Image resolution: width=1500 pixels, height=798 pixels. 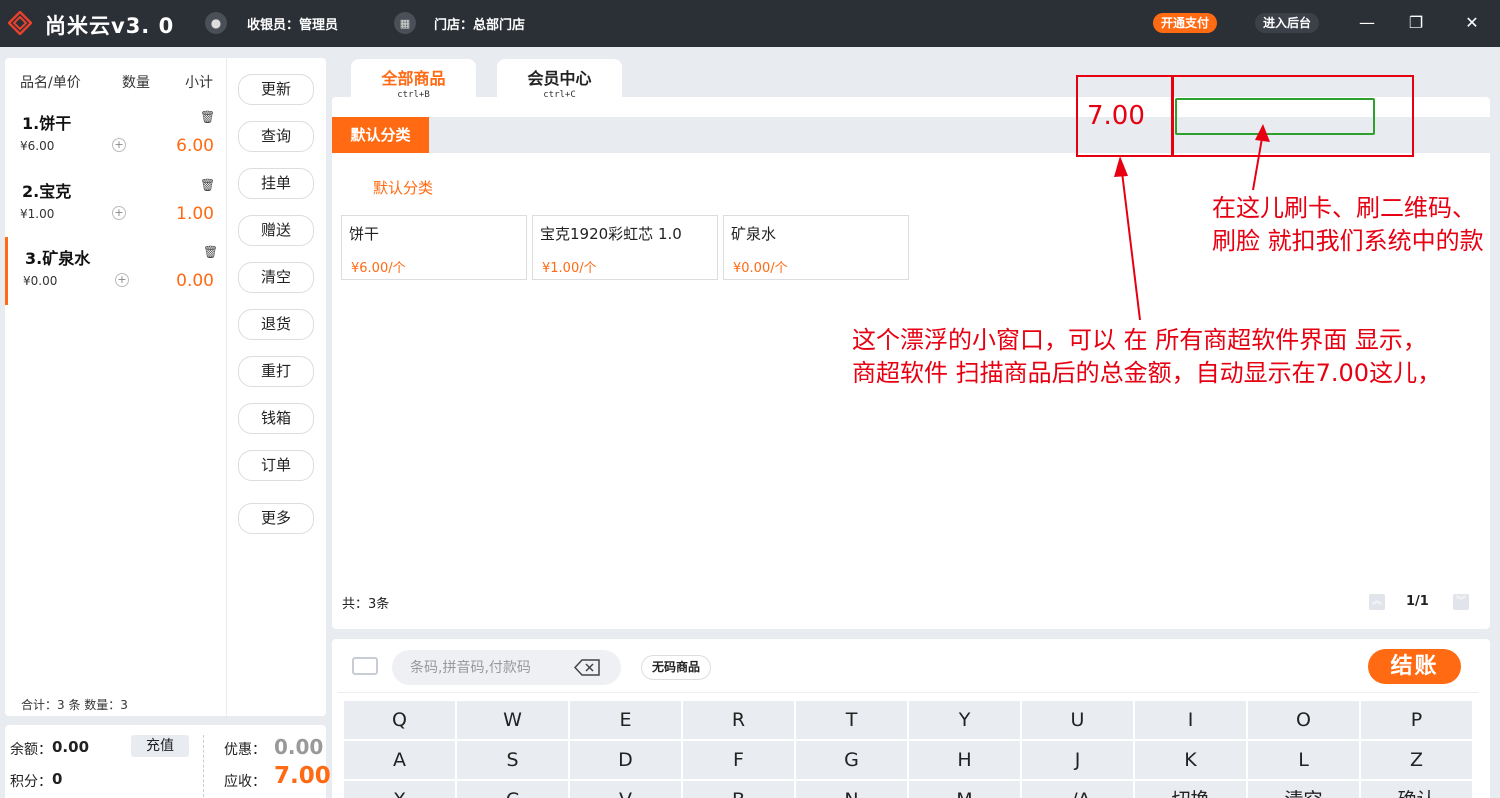 What do you see at coordinates (1367, 23) in the screenshot?
I see `minimize-button: —` at bounding box center [1367, 23].